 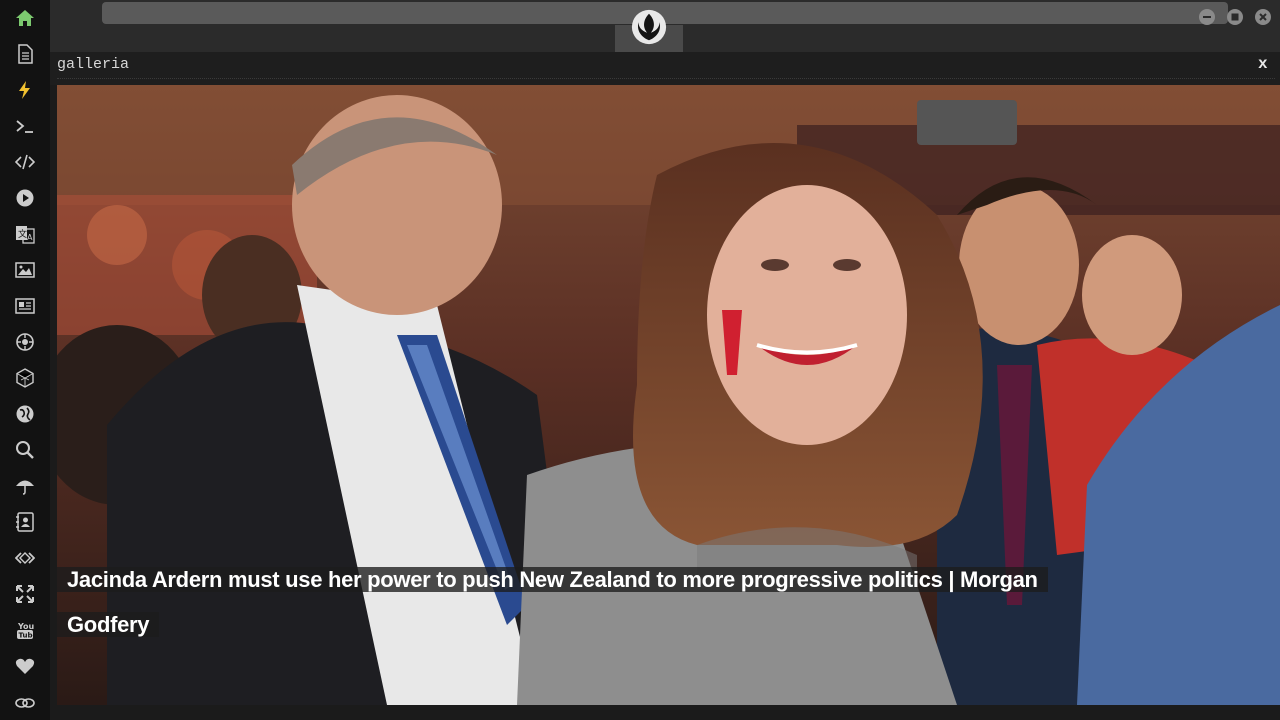 I want to click on globe-icon, so click(x=25, y=414).